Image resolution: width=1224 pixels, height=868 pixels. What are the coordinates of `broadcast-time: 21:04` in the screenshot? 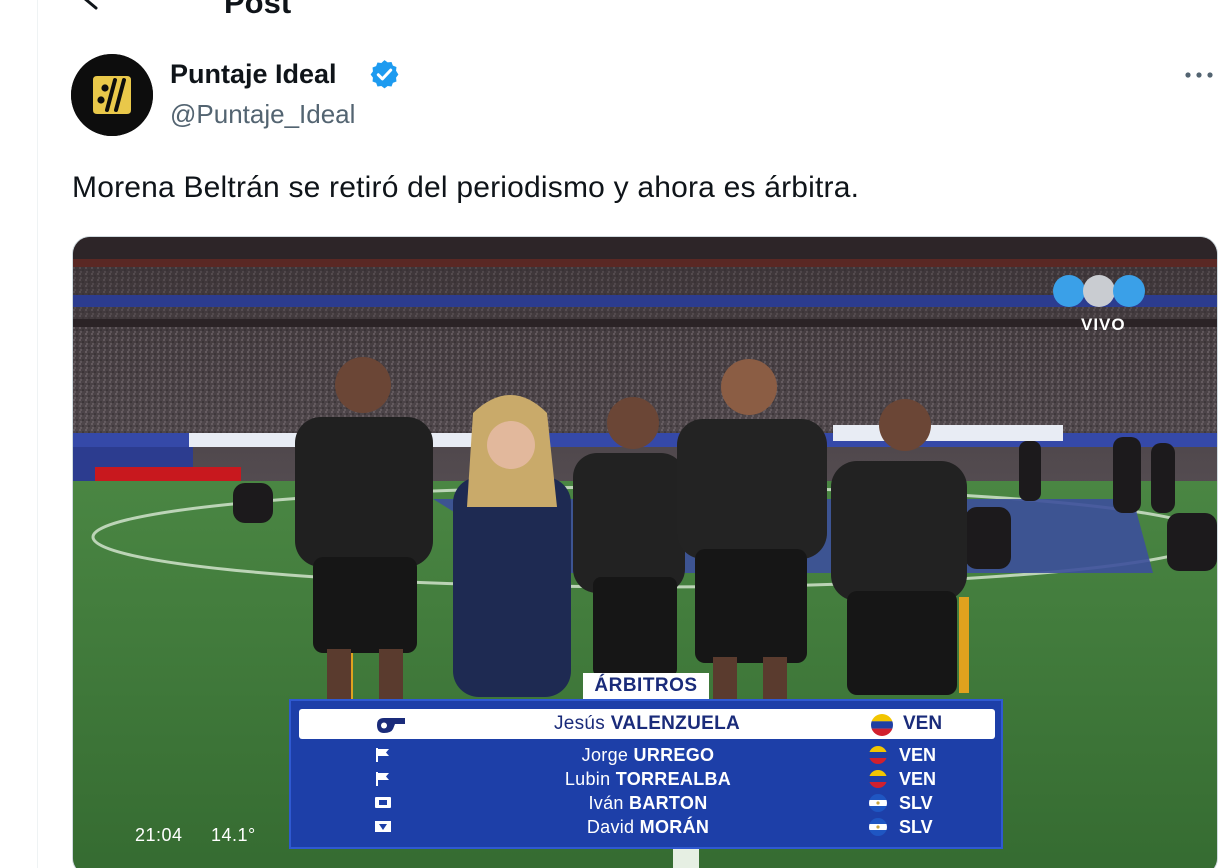 It's located at (159, 835).